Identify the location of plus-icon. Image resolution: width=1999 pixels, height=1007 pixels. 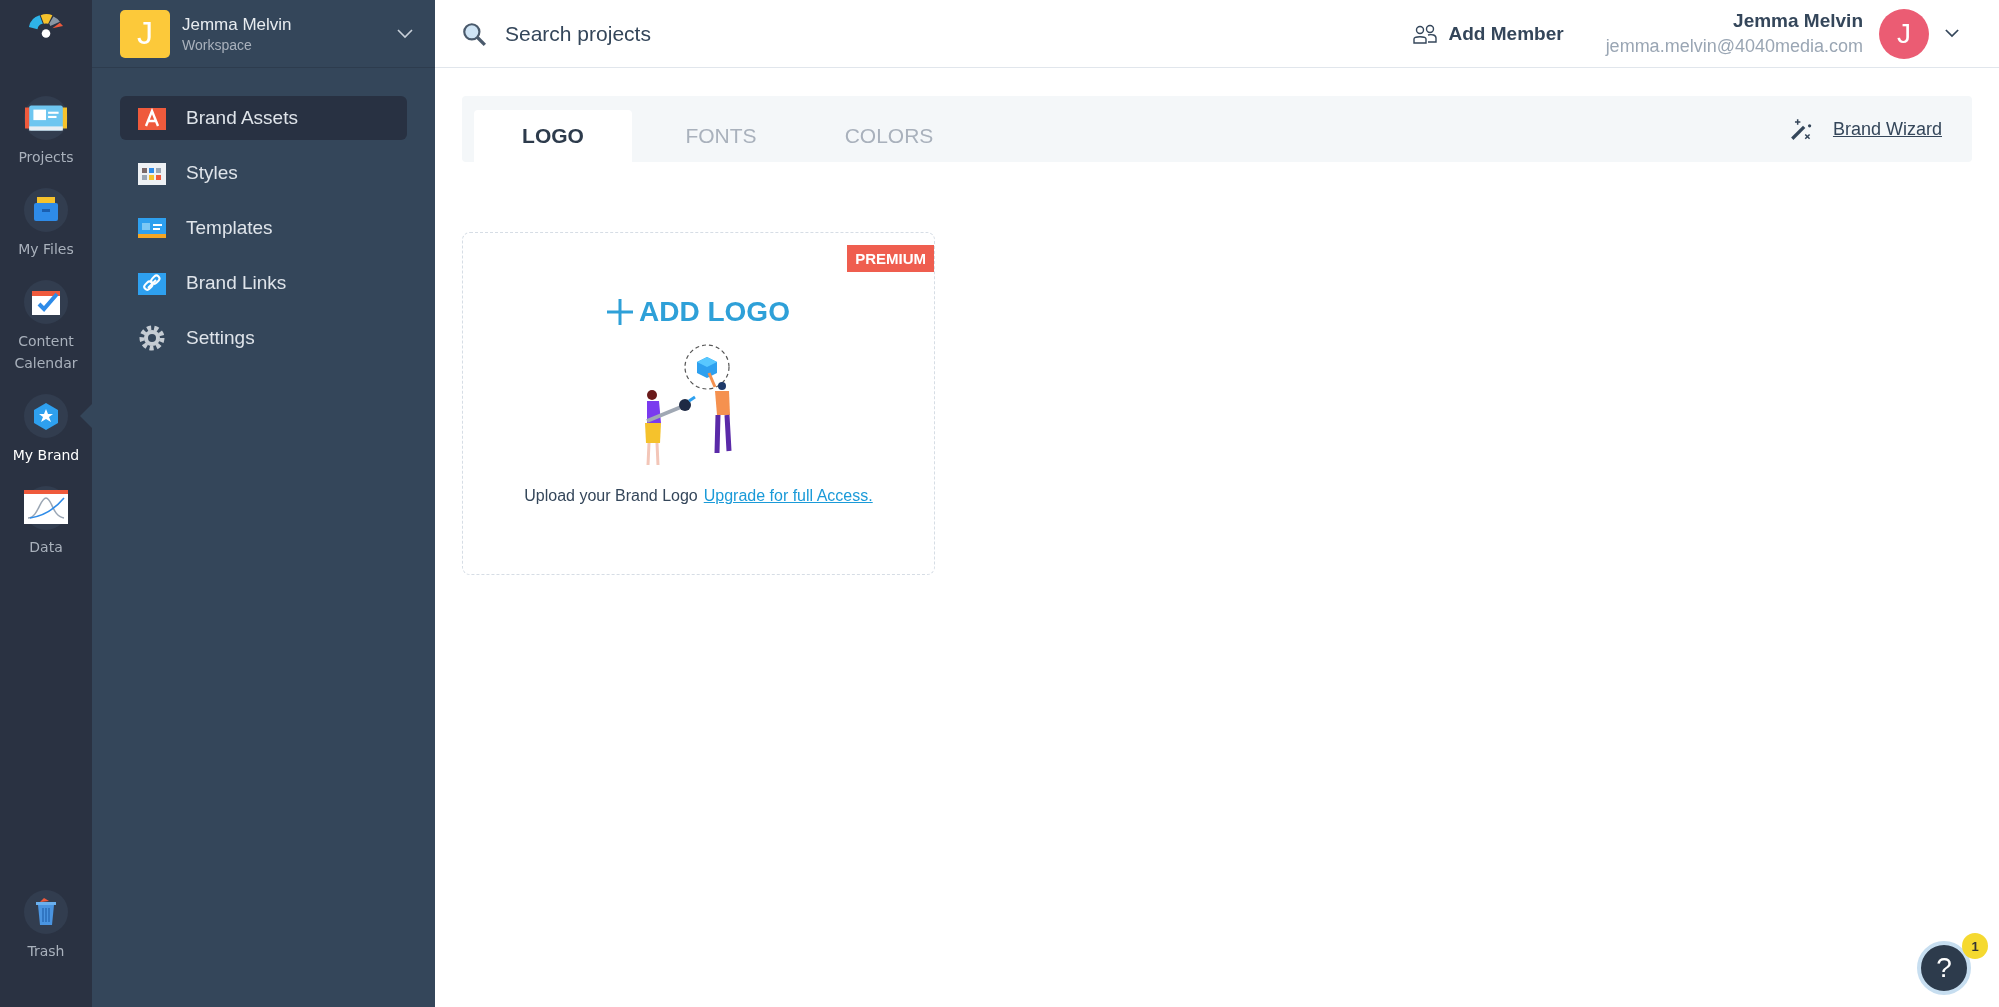
(620, 312).